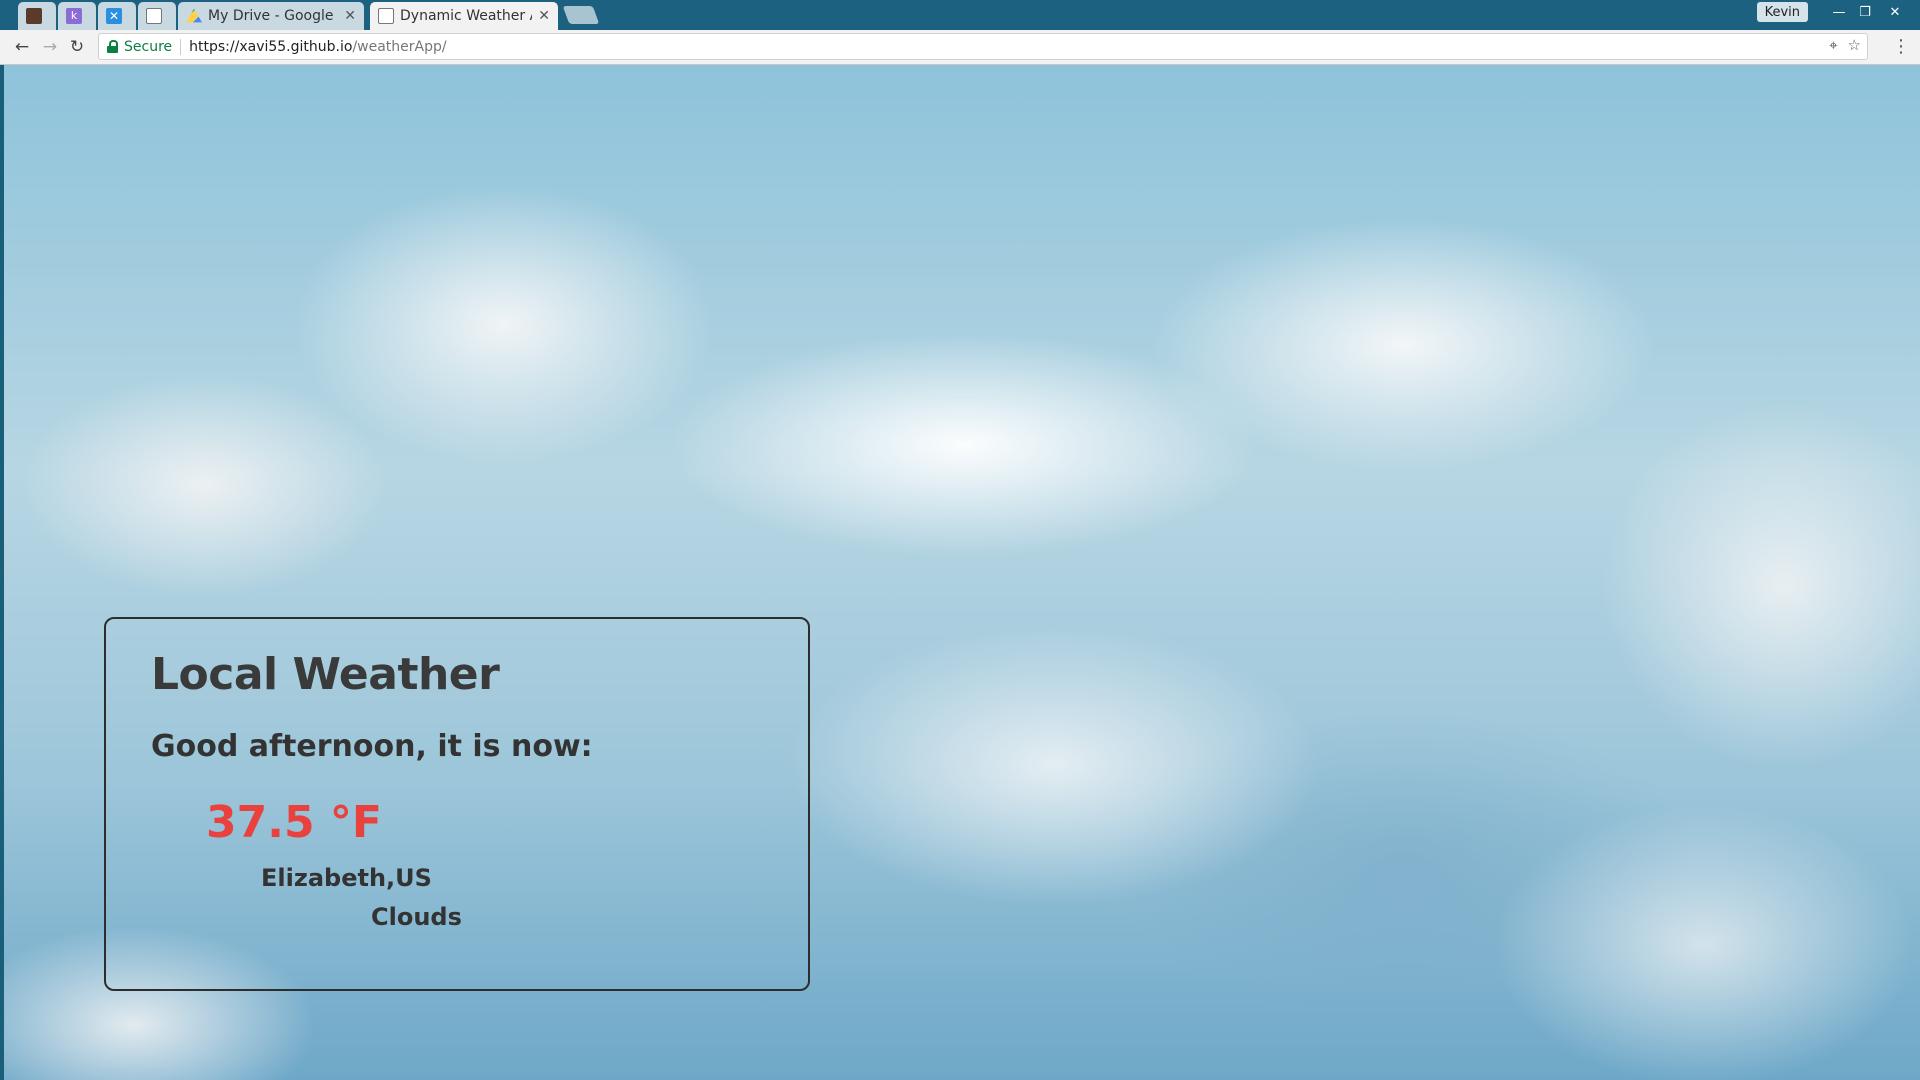 This screenshot has width=1920, height=1080. Describe the element at coordinates (399, 46) in the screenshot. I see `url-path: /weatherApp/` at that location.